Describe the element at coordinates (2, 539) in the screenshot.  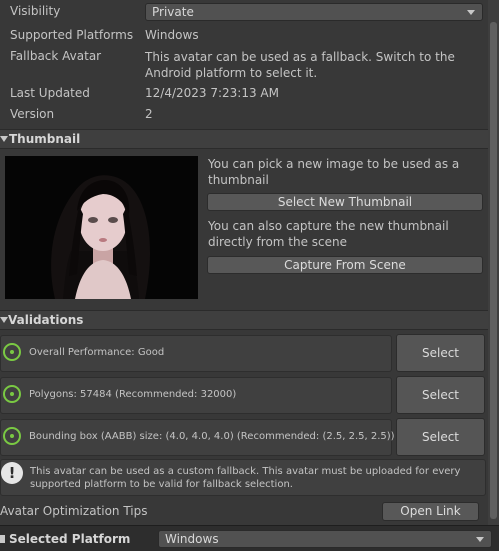
I see `foldout-marker-icon` at that location.